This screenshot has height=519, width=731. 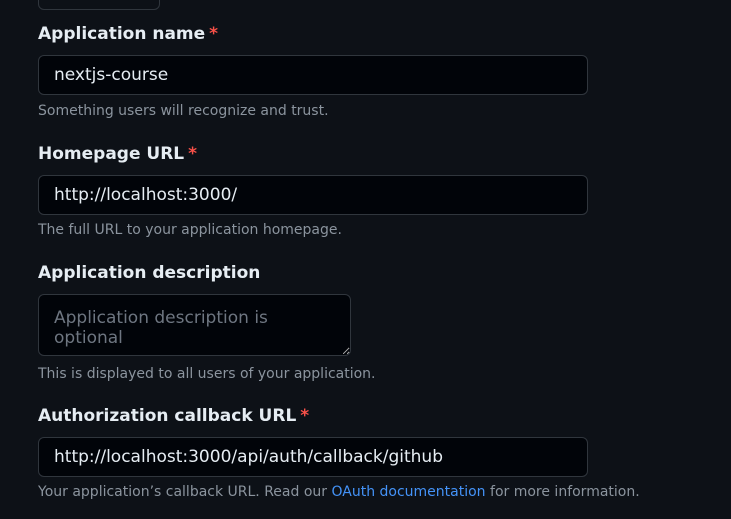 What do you see at coordinates (313, 75) in the screenshot?
I see `app-name-input` at bounding box center [313, 75].